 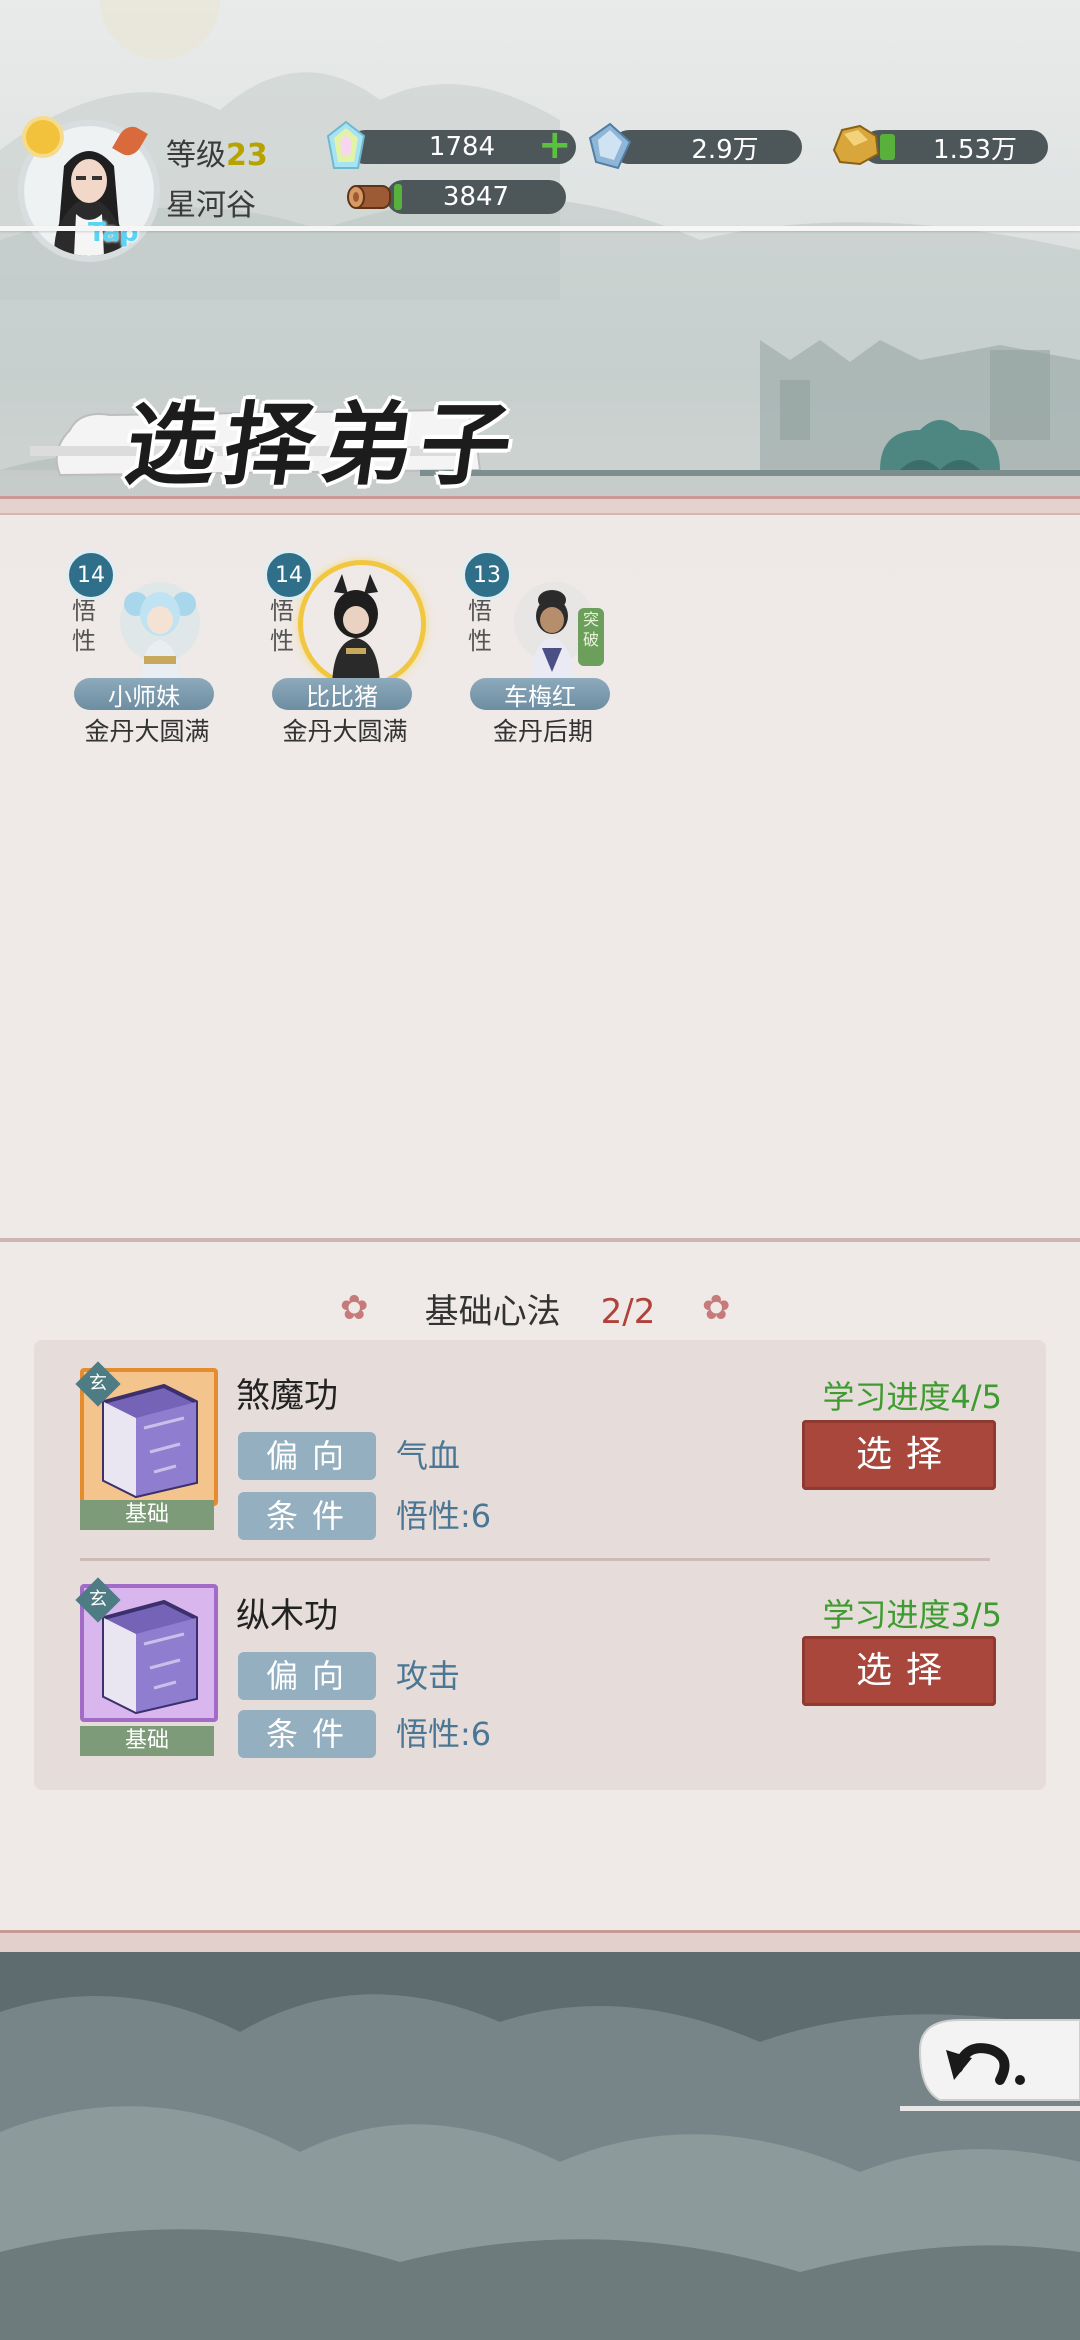 I want to click on technique-separator, so click(x=535, y=1559).